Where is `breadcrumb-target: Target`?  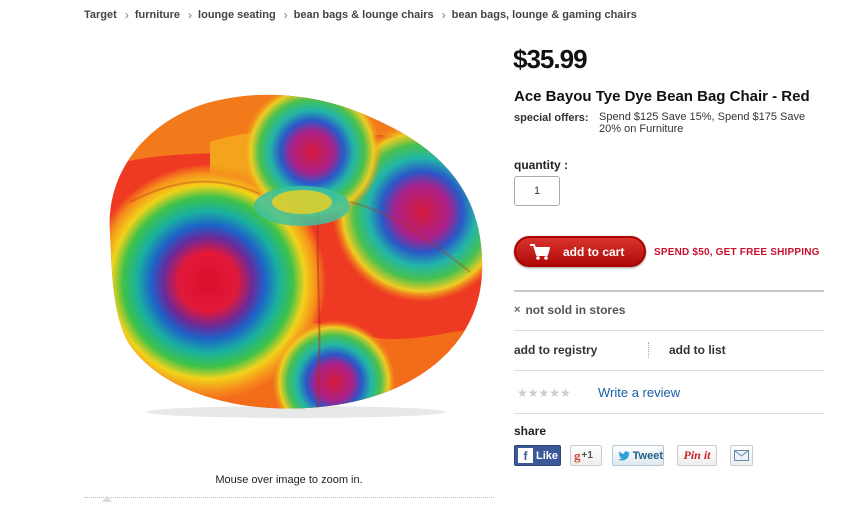 breadcrumb-target: Target is located at coordinates (100, 15).